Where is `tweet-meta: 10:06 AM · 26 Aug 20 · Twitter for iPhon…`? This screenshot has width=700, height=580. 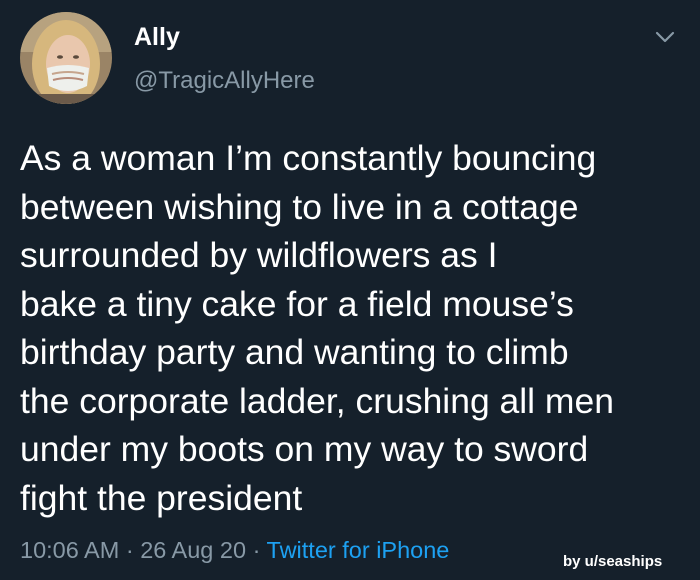 tweet-meta: 10:06 AM · 26 Aug 20 · Twitter for iPhon… is located at coordinates (234, 550).